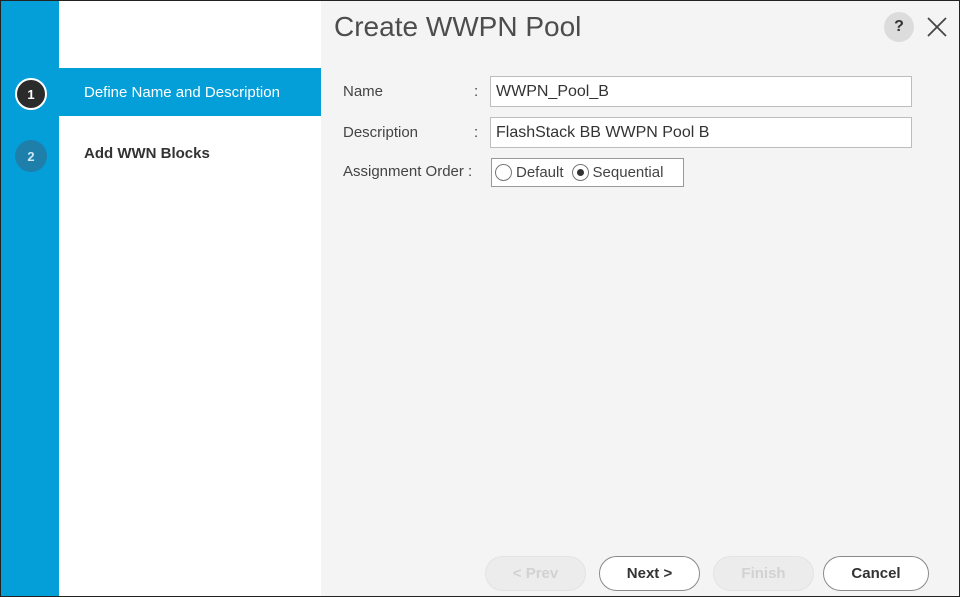 Image resolution: width=960 pixels, height=597 pixels. I want to click on description-label: Description, so click(381, 132).